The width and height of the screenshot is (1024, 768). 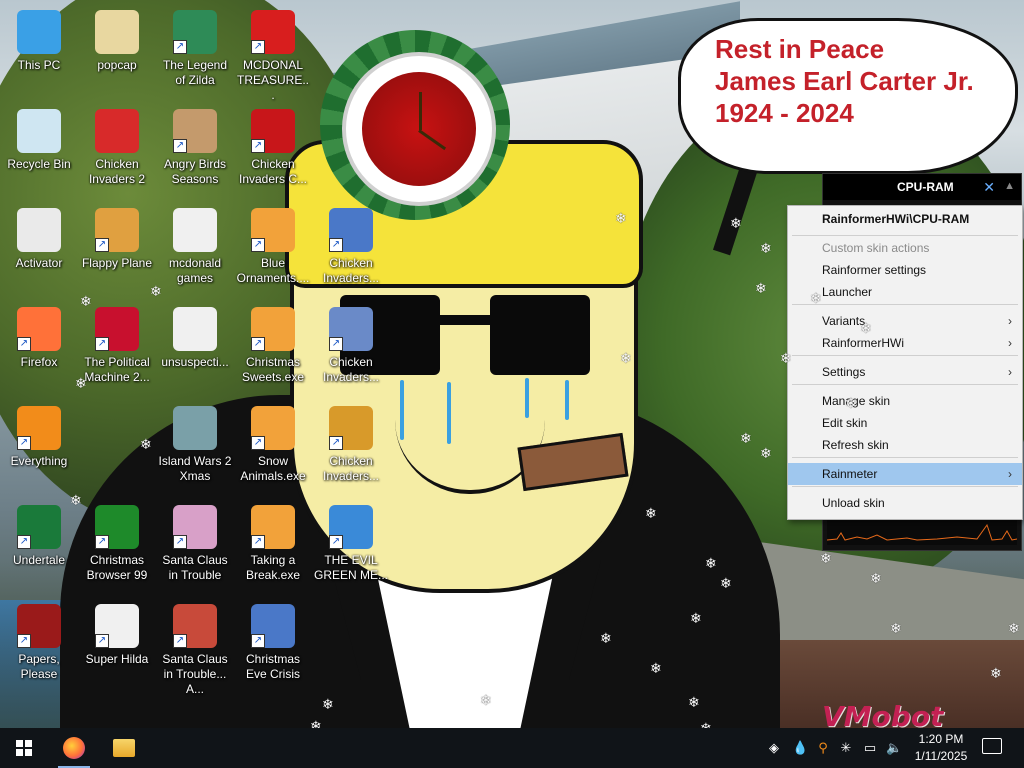 I want to click on menu-item-rainmeter: Rainmeter ›, so click(x=905, y=474).